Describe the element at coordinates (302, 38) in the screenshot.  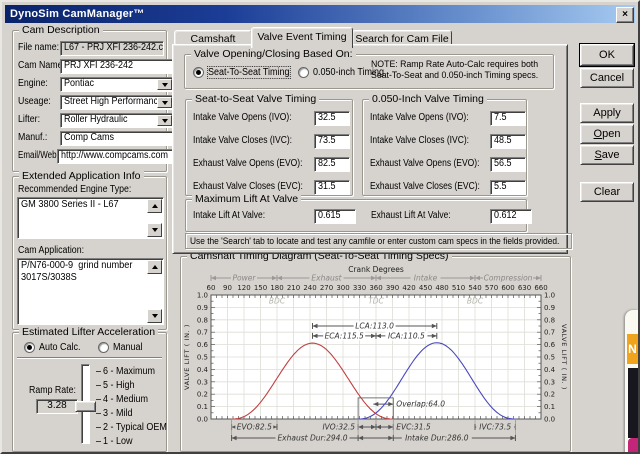
I see `tab-valve-event-timing: Valve Event Timing` at that location.